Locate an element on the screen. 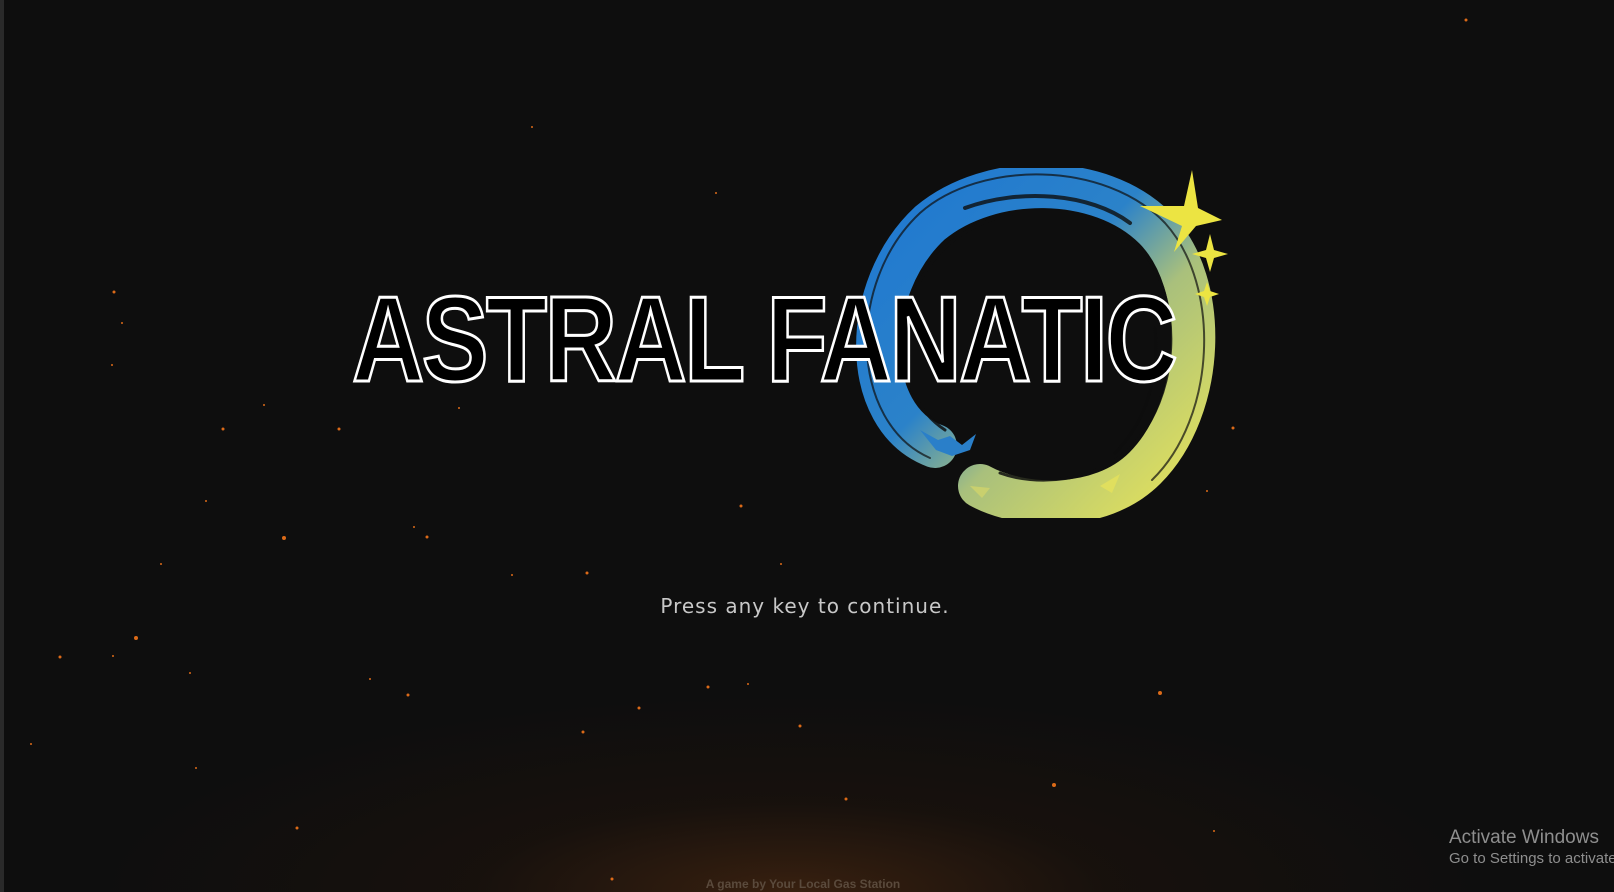  watermark-title: Activate Windows is located at coordinates (1524, 837).